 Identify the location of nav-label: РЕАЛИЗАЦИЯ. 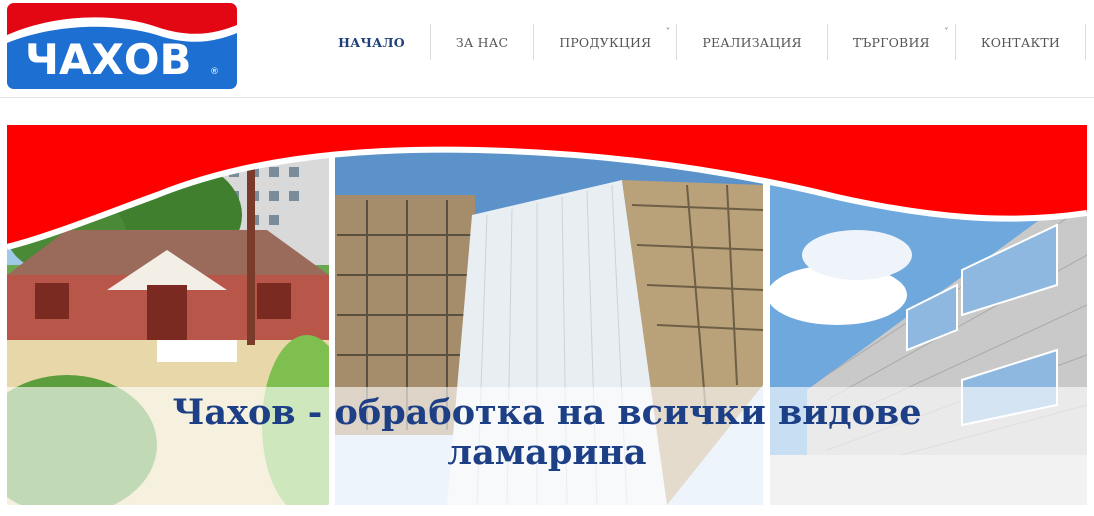
(752, 42).